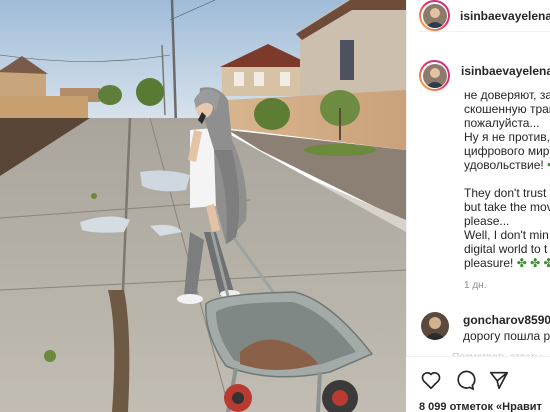 The image size is (550, 412). What do you see at coordinates (507, 207) in the screenshot?
I see `caption-line: but take the mov` at bounding box center [507, 207].